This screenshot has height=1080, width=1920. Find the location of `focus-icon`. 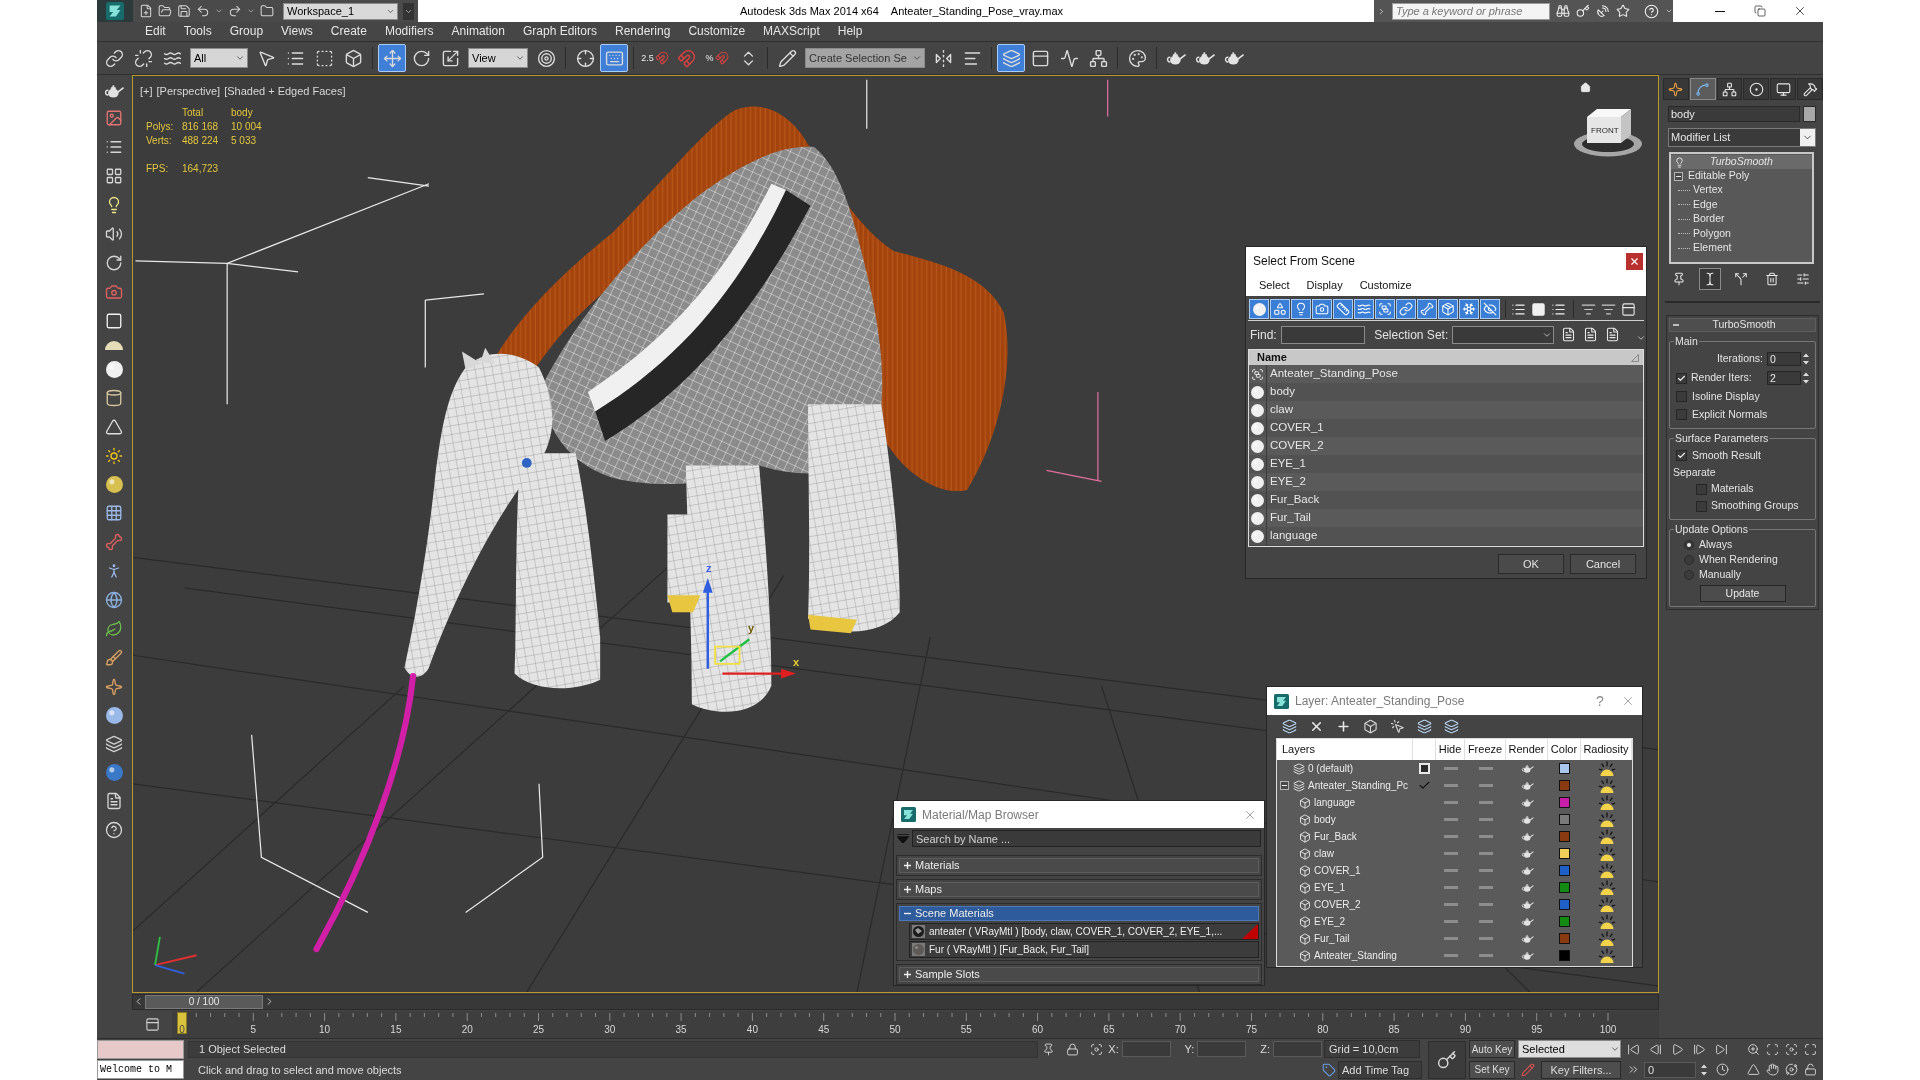

focus-icon is located at coordinates (1097, 1049).